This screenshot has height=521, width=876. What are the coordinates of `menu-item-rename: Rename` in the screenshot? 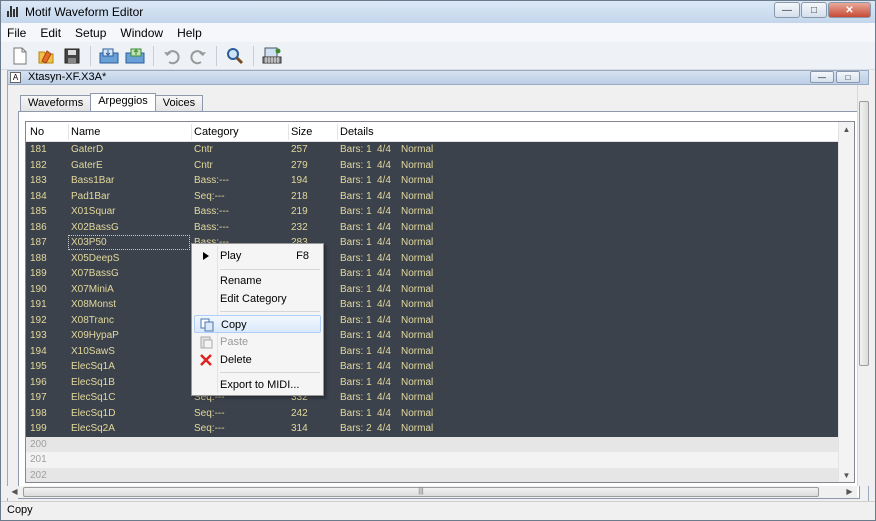 It's located at (257, 281).